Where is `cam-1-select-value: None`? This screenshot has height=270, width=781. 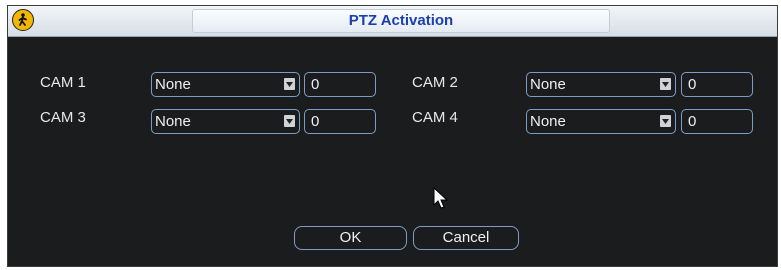
cam-1-select-value: None is located at coordinates (173, 84).